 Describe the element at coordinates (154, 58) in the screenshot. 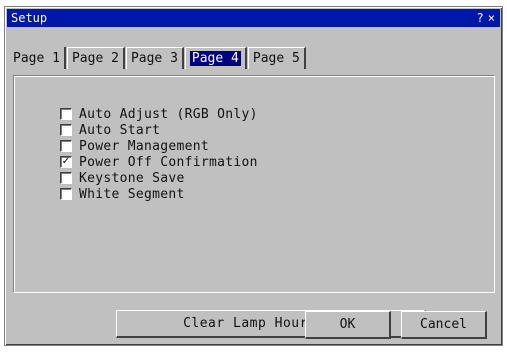

I see `tab-page-3: Page 3` at that location.